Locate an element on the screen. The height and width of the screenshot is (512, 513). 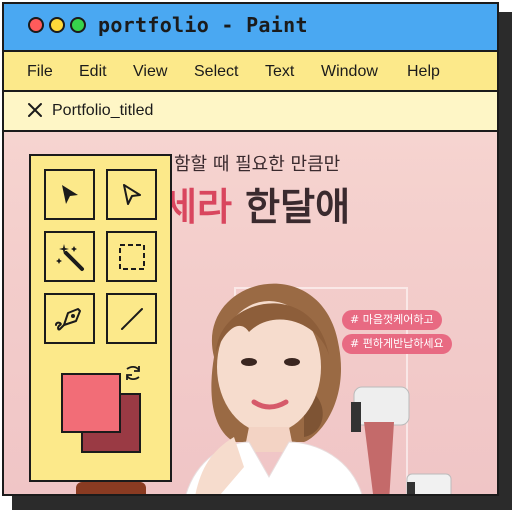
tag-pill-2: # 편하게반납하세요 is located at coordinates (397, 344).